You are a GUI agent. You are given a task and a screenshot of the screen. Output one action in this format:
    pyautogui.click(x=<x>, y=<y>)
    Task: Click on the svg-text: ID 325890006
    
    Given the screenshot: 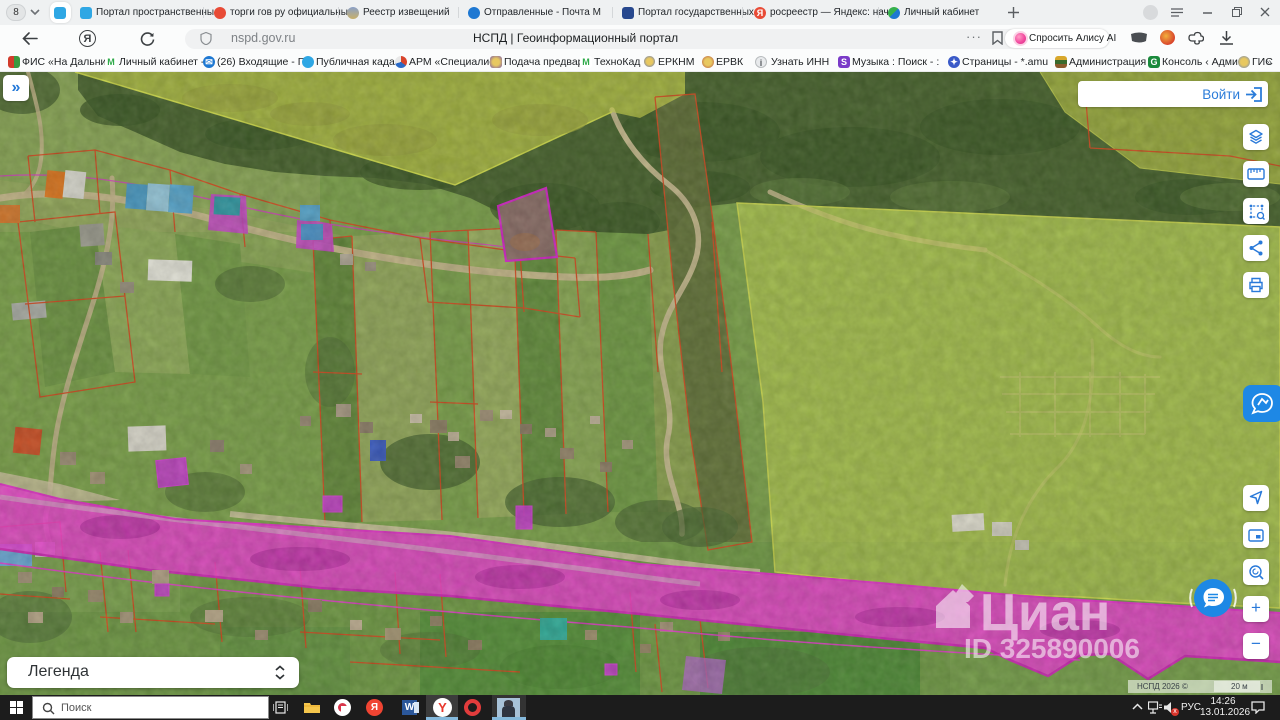 What is the action you would take?
    pyautogui.click(x=1052, y=648)
    